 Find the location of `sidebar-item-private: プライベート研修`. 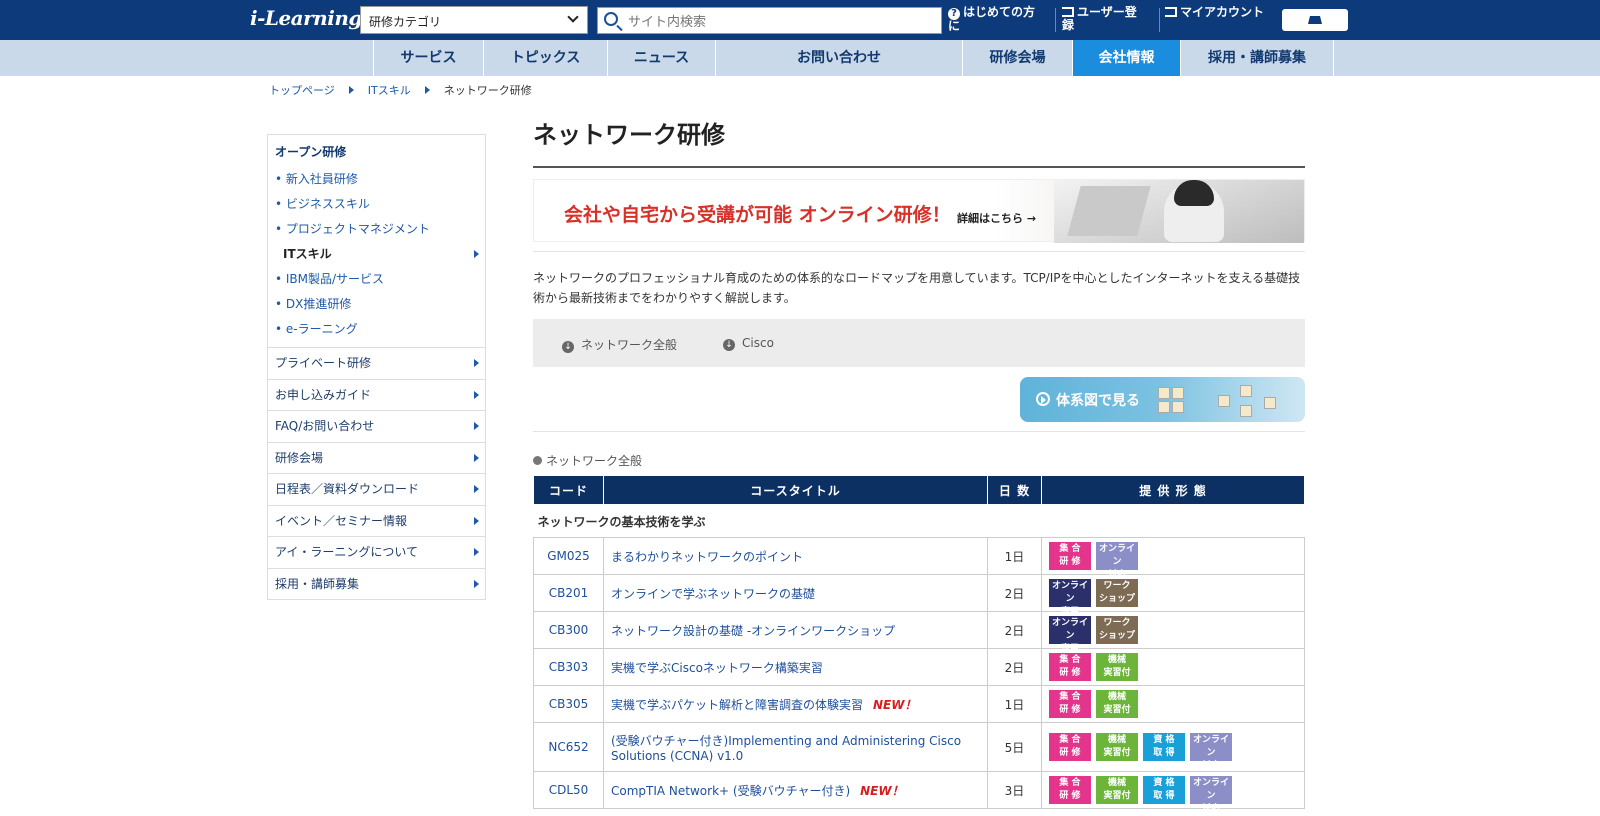

sidebar-item-private: プライベート研修 is located at coordinates (376, 363).